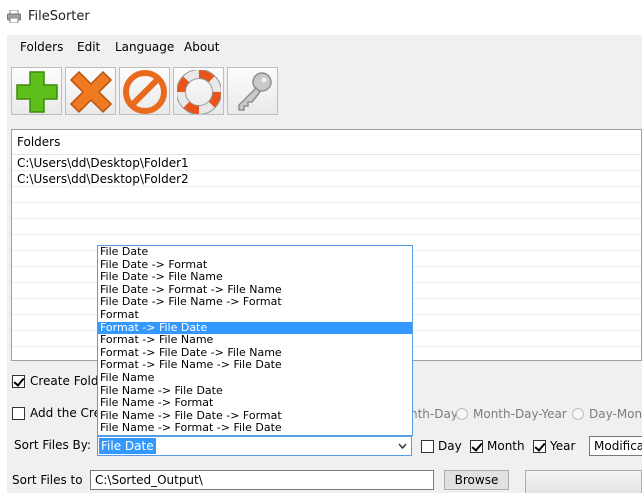  I want to click on clear-button, so click(144, 91).